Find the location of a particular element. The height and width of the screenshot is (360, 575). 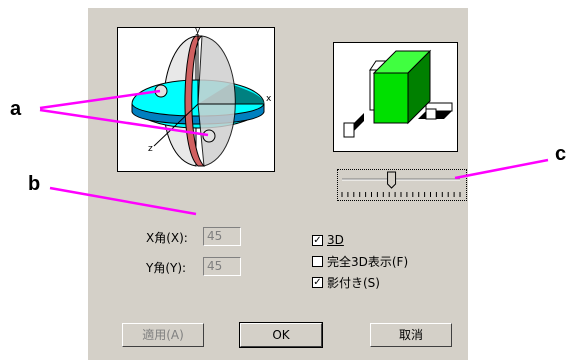

callout-a: a is located at coordinates (16, 109).